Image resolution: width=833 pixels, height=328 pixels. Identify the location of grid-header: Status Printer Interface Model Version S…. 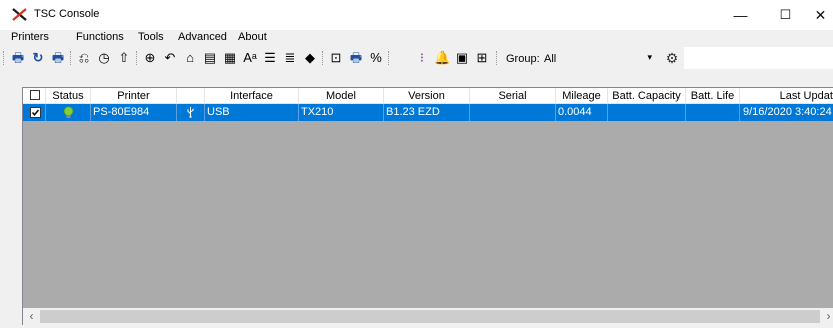
(428, 96).